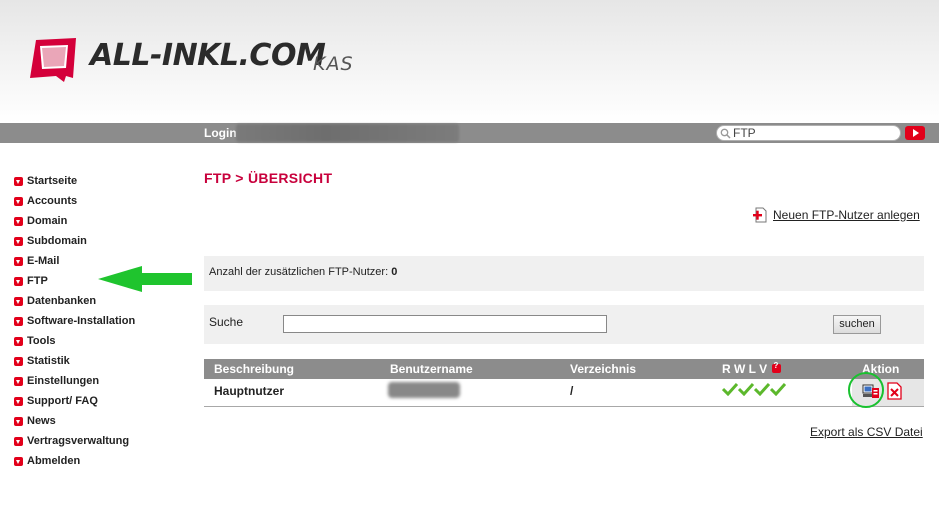  I want to click on sidebar-item-label: Abmelden, so click(54, 461).